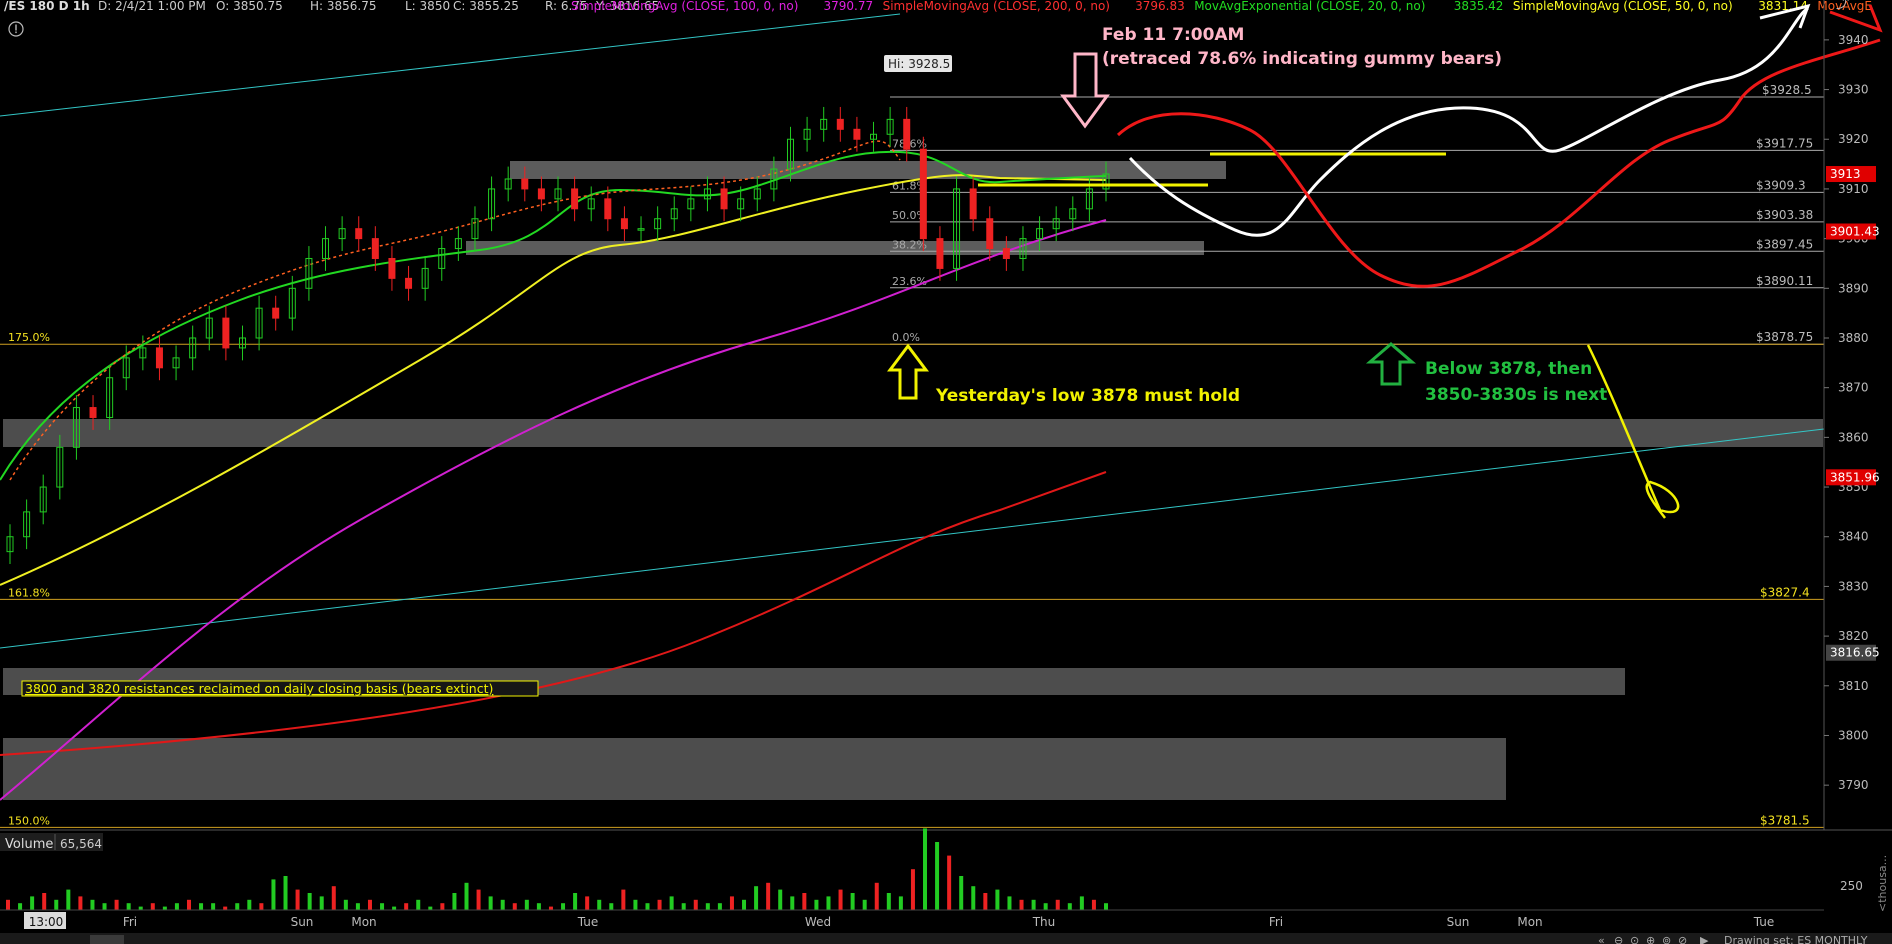 The image size is (1892, 944). I want to click on price-tag-label: 3913, so click(1845, 174).